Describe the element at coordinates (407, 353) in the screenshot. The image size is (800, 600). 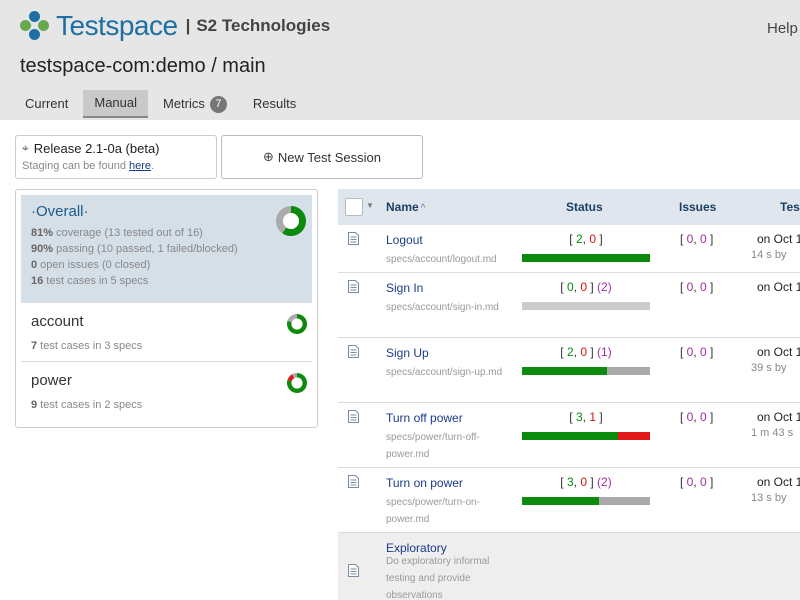
I see `spec-name-link: Sign Up` at that location.